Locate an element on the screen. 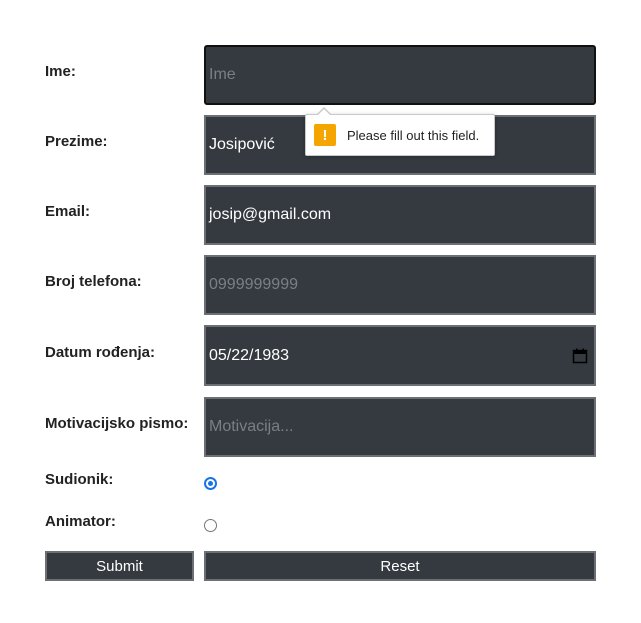 The height and width of the screenshot is (623, 641). datum-field: 05/22/1983 is located at coordinates (400, 355).